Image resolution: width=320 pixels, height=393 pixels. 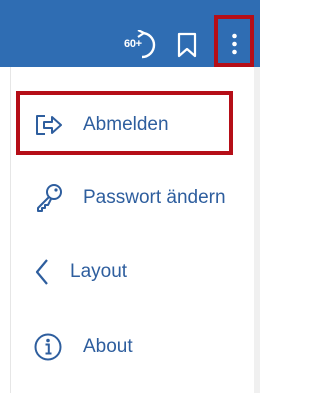 What do you see at coordinates (108, 346) in the screenshot?
I see `menu-item-label: About` at bounding box center [108, 346].